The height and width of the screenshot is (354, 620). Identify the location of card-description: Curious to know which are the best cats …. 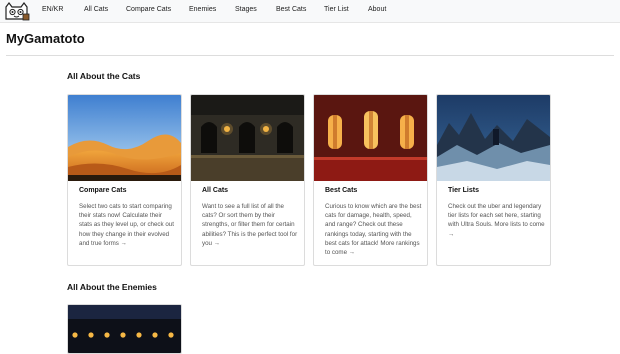
(373, 230).